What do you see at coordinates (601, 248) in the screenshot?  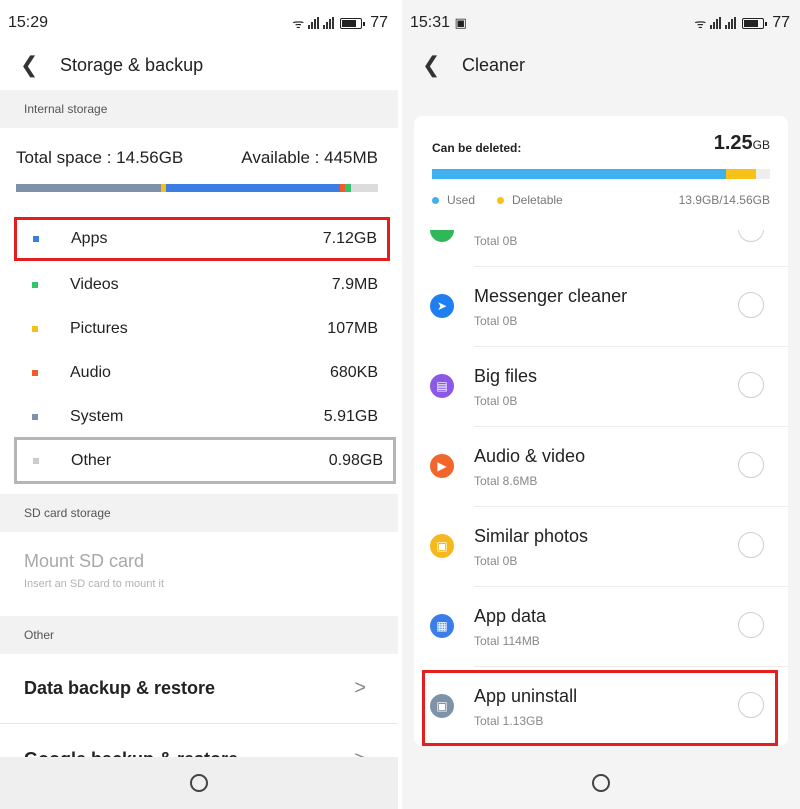 I see `cleaner-row-partial: Total 0B` at bounding box center [601, 248].